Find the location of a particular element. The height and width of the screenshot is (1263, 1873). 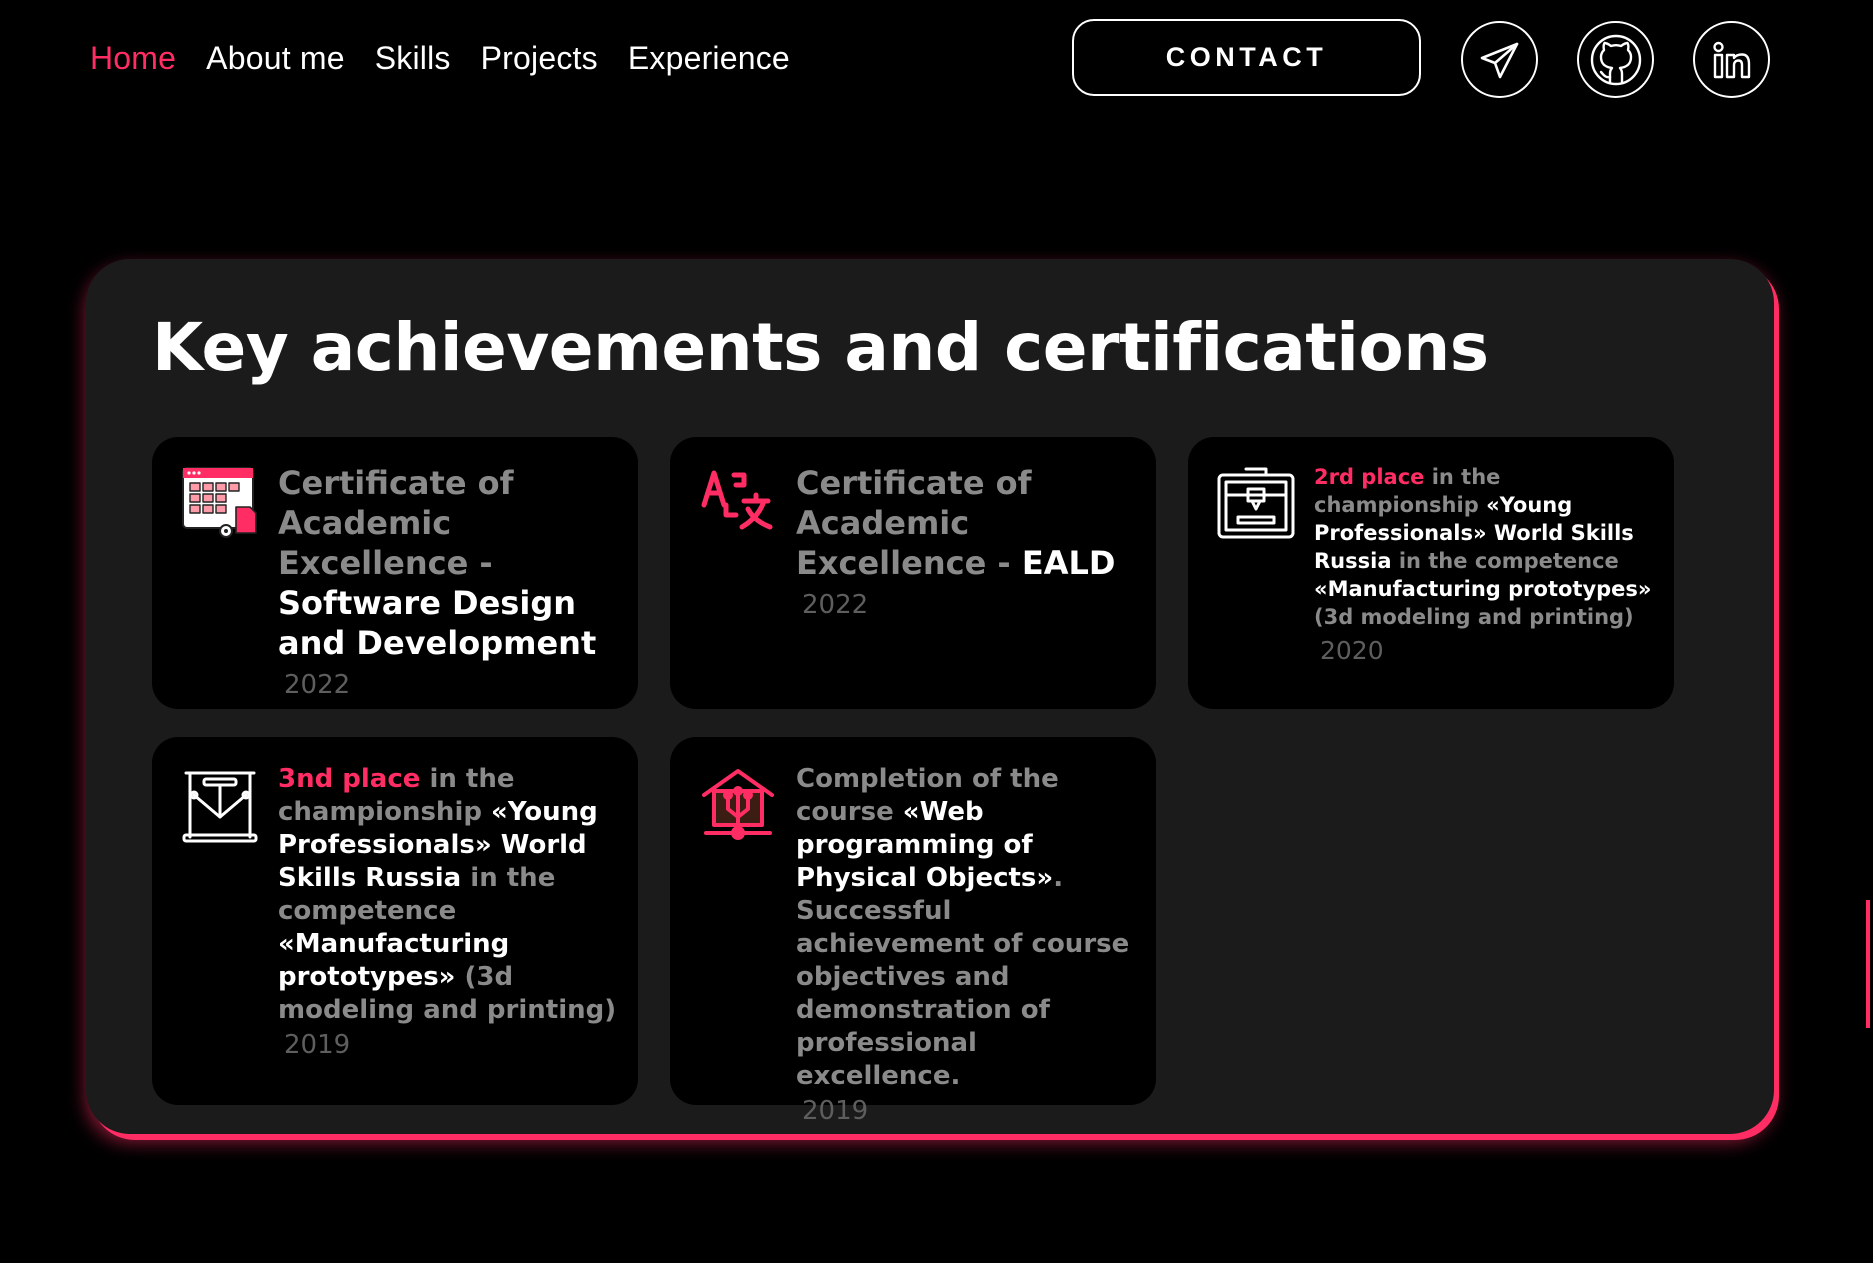

nav-about-me: About me is located at coordinates (275, 58).